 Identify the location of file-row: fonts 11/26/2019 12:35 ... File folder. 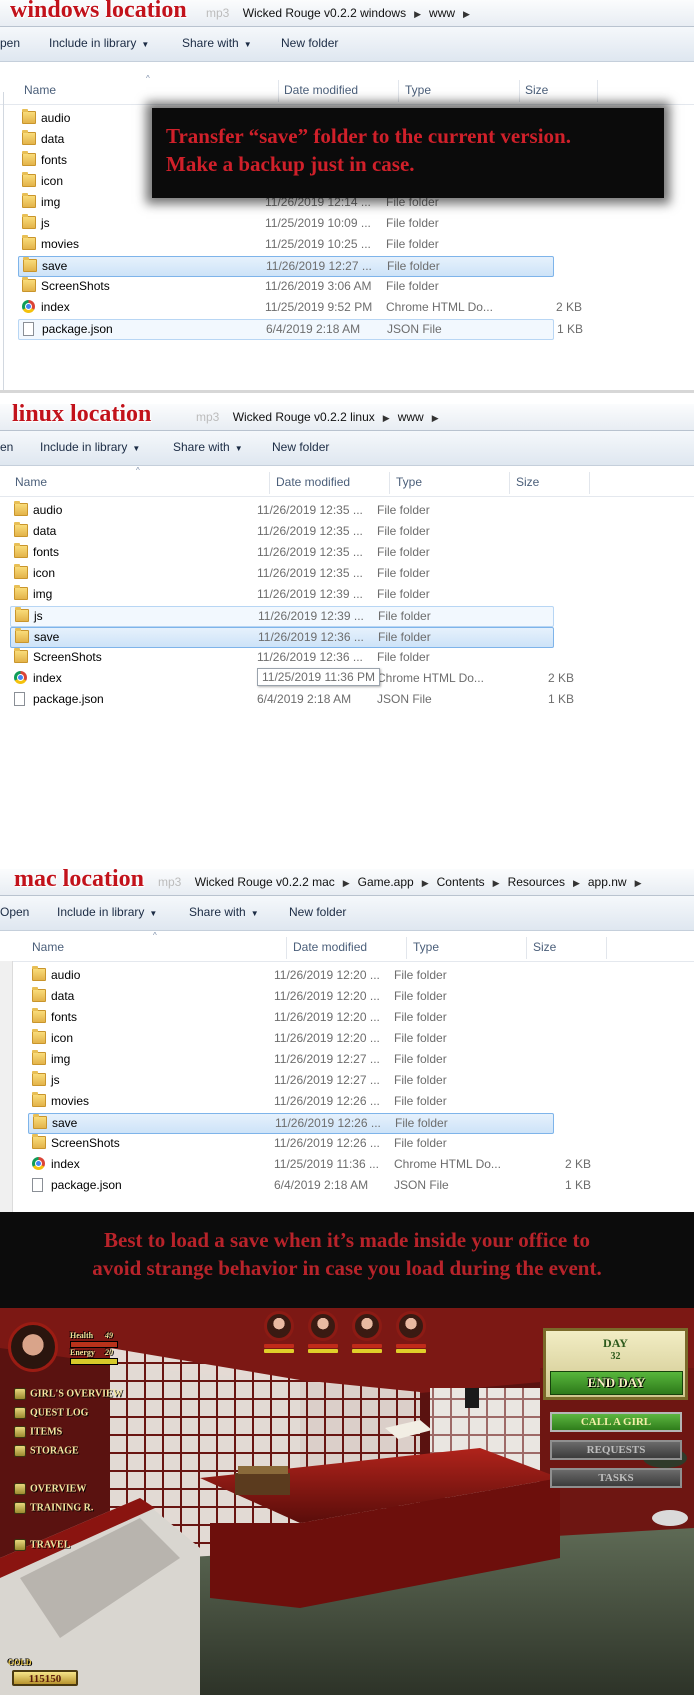
(282, 552).